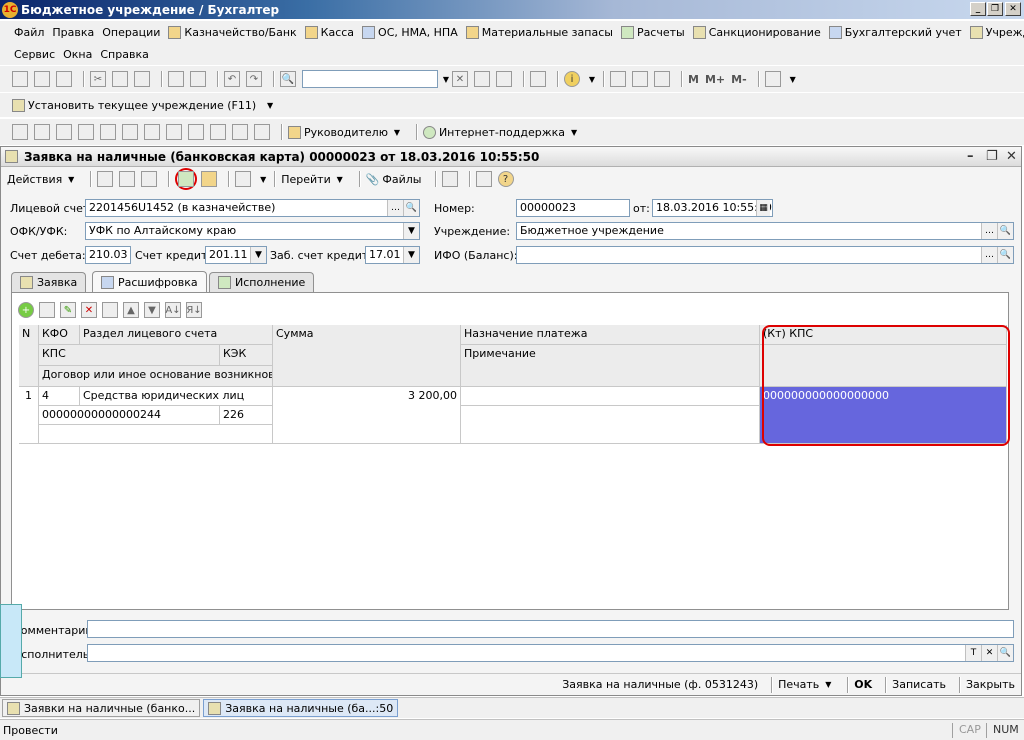  What do you see at coordinates (42, 179) in the screenshot?
I see `actions-menu: Действия ▼` at bounding box center [42, 179].